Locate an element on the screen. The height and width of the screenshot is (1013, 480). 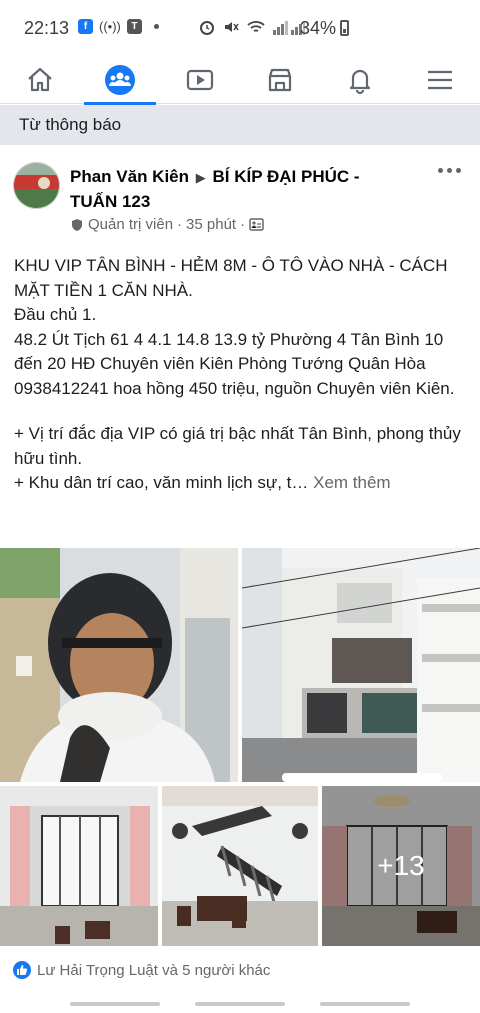
author-name: Phan Văn Kiên is located at coordinates (129, 176).